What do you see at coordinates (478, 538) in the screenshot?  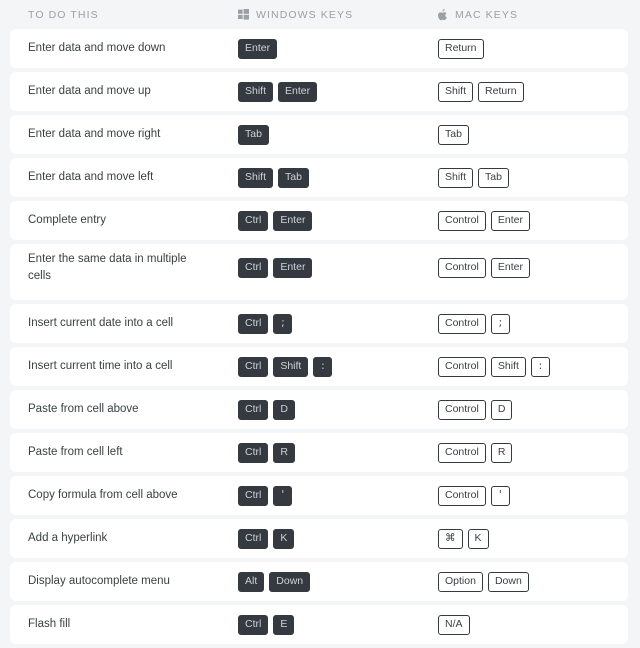 I see `key-cap: K` at bounding box center [478, 538].